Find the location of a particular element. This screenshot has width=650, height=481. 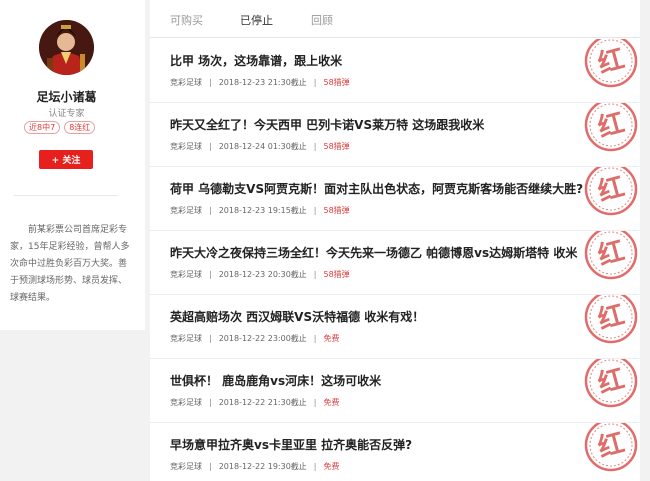

article-title: 早场意甲拉齐奥vs卡里亚里 拉齐奥能否反弹? is located at coordinates (291, 444).